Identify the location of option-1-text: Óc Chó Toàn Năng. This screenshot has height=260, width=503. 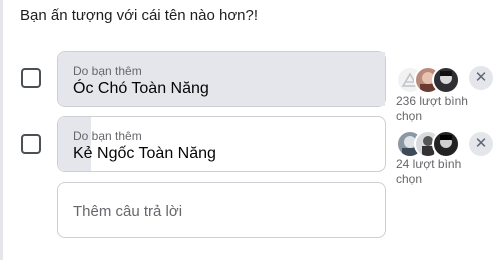
(141, 88).